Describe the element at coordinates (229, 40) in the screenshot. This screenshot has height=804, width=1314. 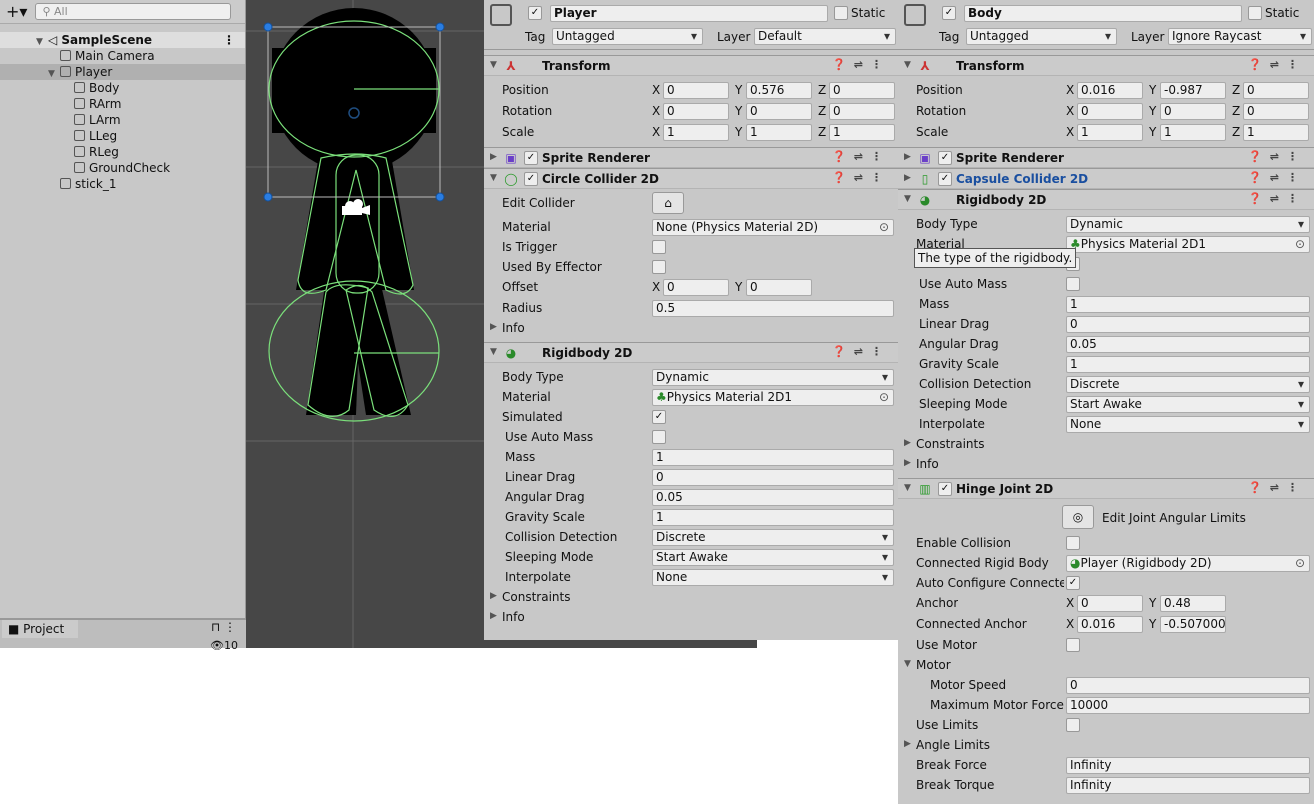
I see `more-icon: ⋮` at that location.